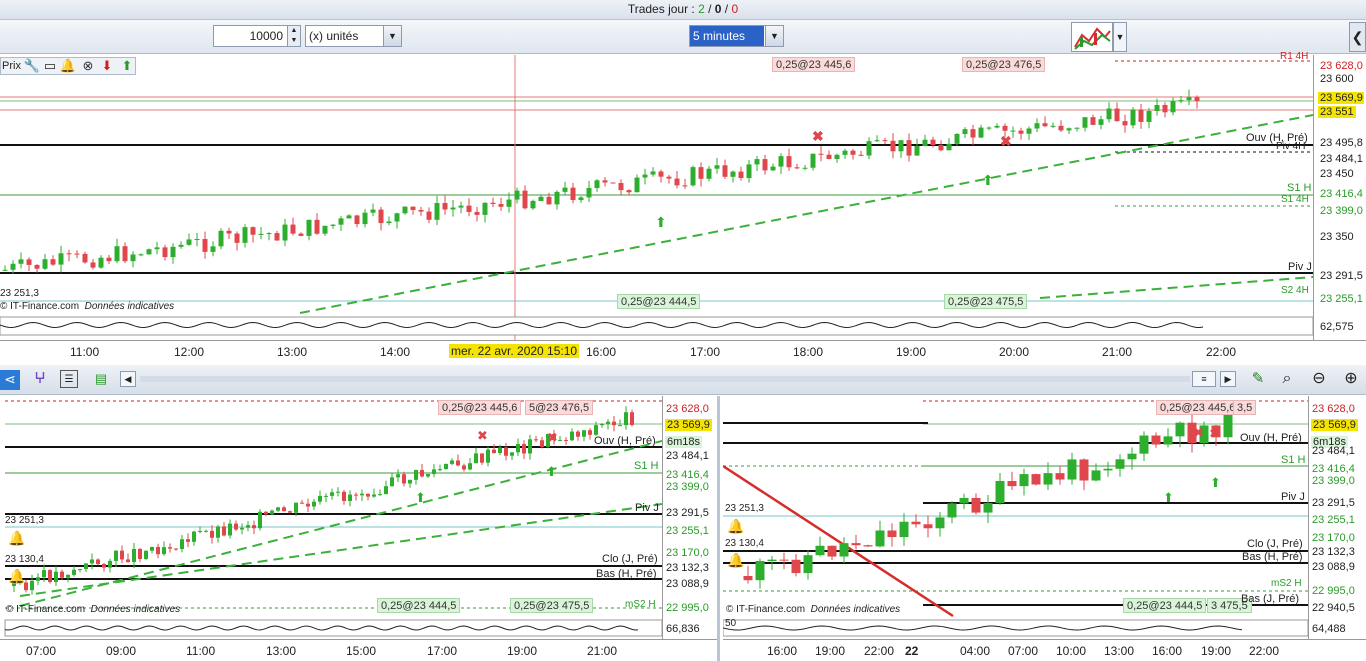  What do you see at coordinates (24, 559) in the screenshot?
I see `low-label: 23 130,4` at bounding box center [24, 559].